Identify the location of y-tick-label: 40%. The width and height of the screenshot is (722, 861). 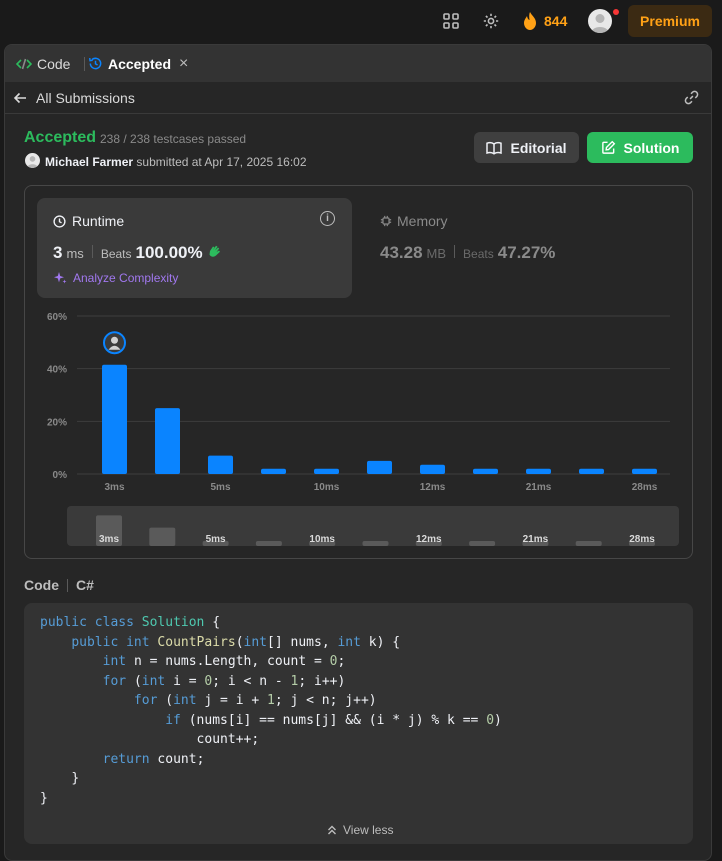
(57, 370).